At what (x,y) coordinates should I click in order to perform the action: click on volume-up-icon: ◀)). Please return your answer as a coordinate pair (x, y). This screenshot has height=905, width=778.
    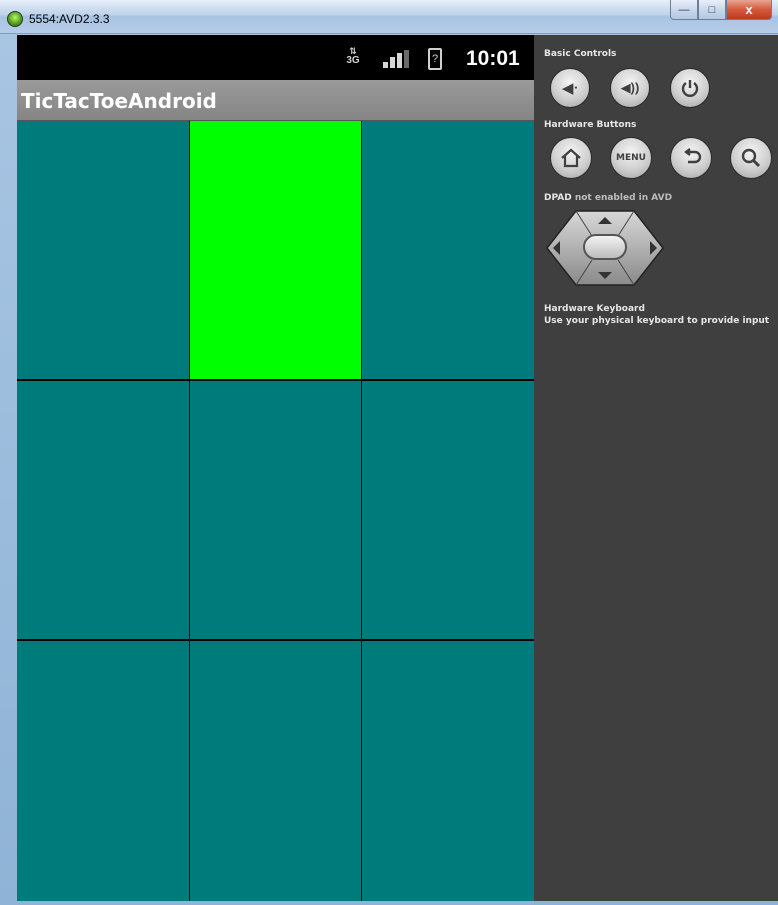
    Looking at the image, I should click on (630, 87).